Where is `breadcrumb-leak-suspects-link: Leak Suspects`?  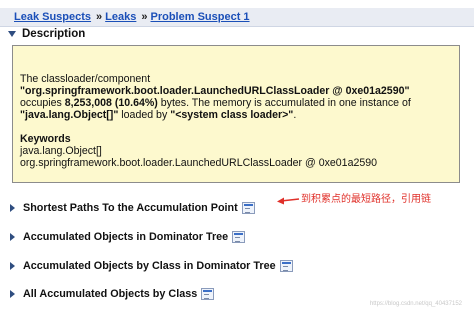 breadcrumb-leak-suspects-link: Leak Suspects is located at coordinates (52, 17).